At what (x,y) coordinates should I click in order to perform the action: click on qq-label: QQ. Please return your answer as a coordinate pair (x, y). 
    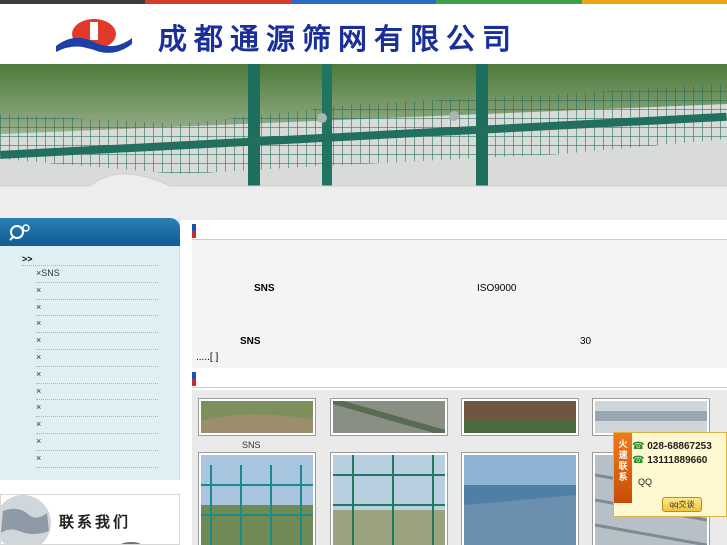
    Looking at the image, I should click on (645, 482).